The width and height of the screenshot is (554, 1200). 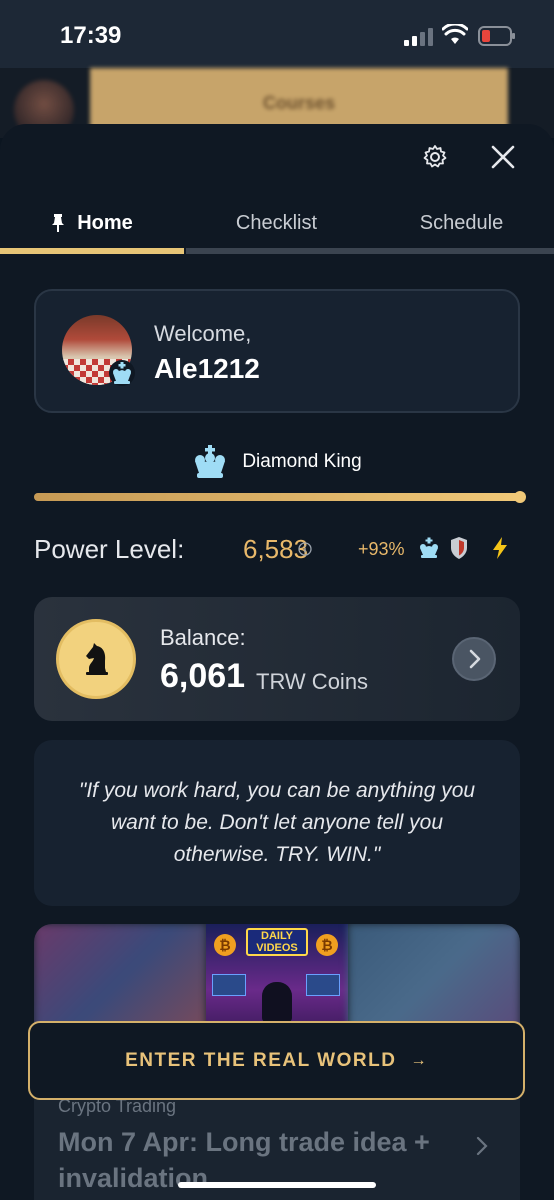 I want to click on king-crown-icon, so click(x=210, y=461).